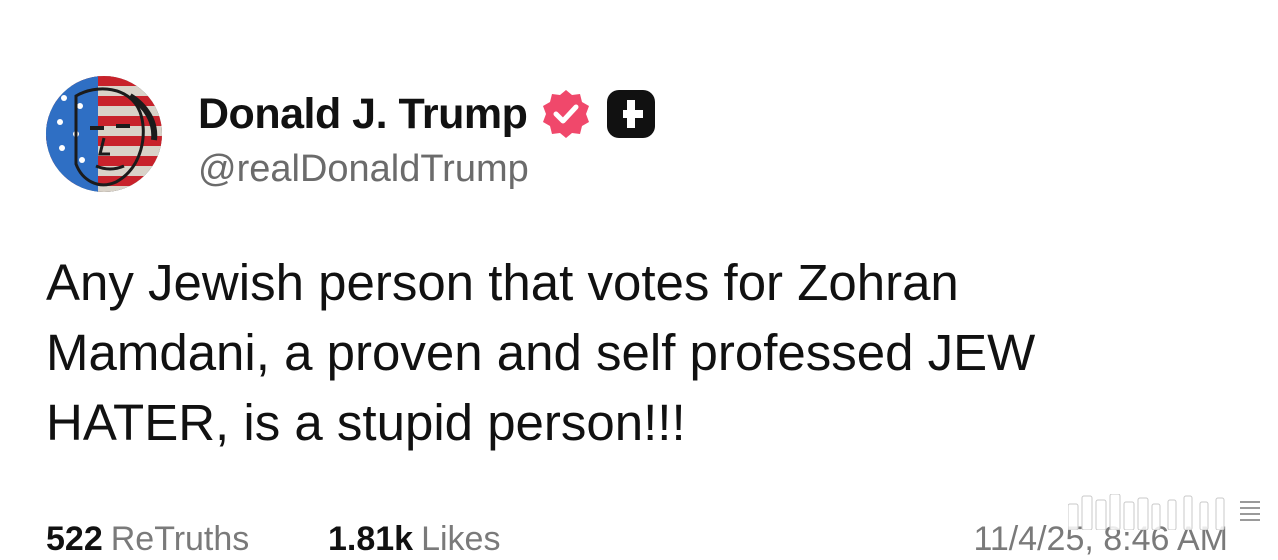  Describe the element at coordinates (631, 114) in the screenshot. I see `plus-badge-icon` at that location.